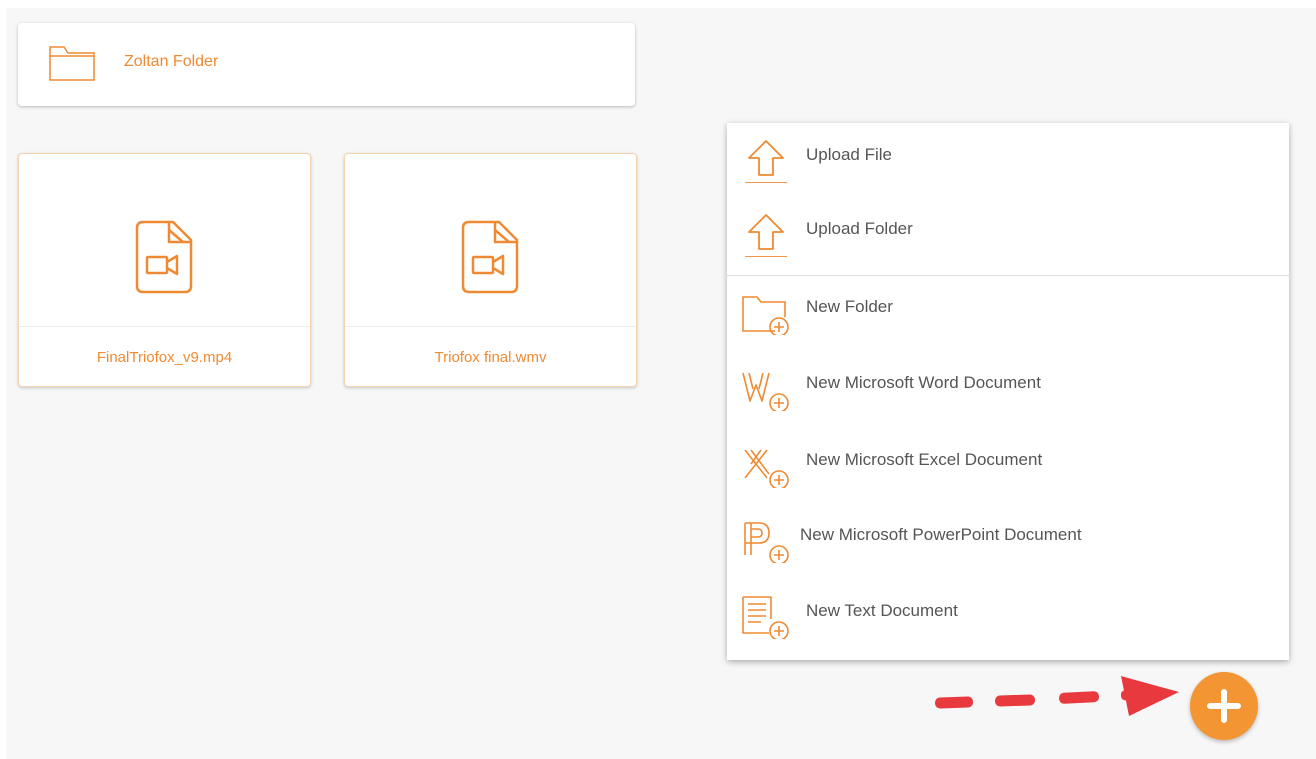 The image size is (1316, 759). I want to click on file-name: Triofox final.wmv, so click(490, 357).